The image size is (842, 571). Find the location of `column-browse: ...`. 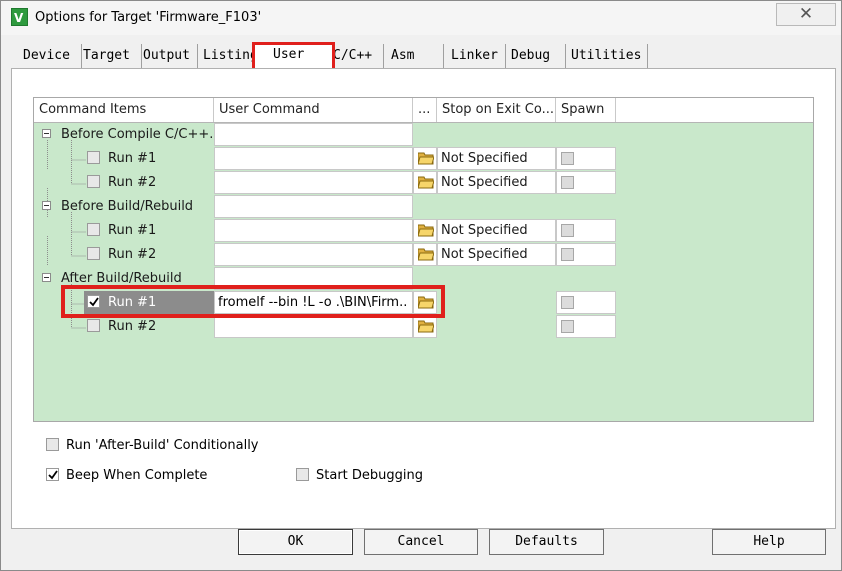

column-browse: ... is located at coordinates (425, 110).